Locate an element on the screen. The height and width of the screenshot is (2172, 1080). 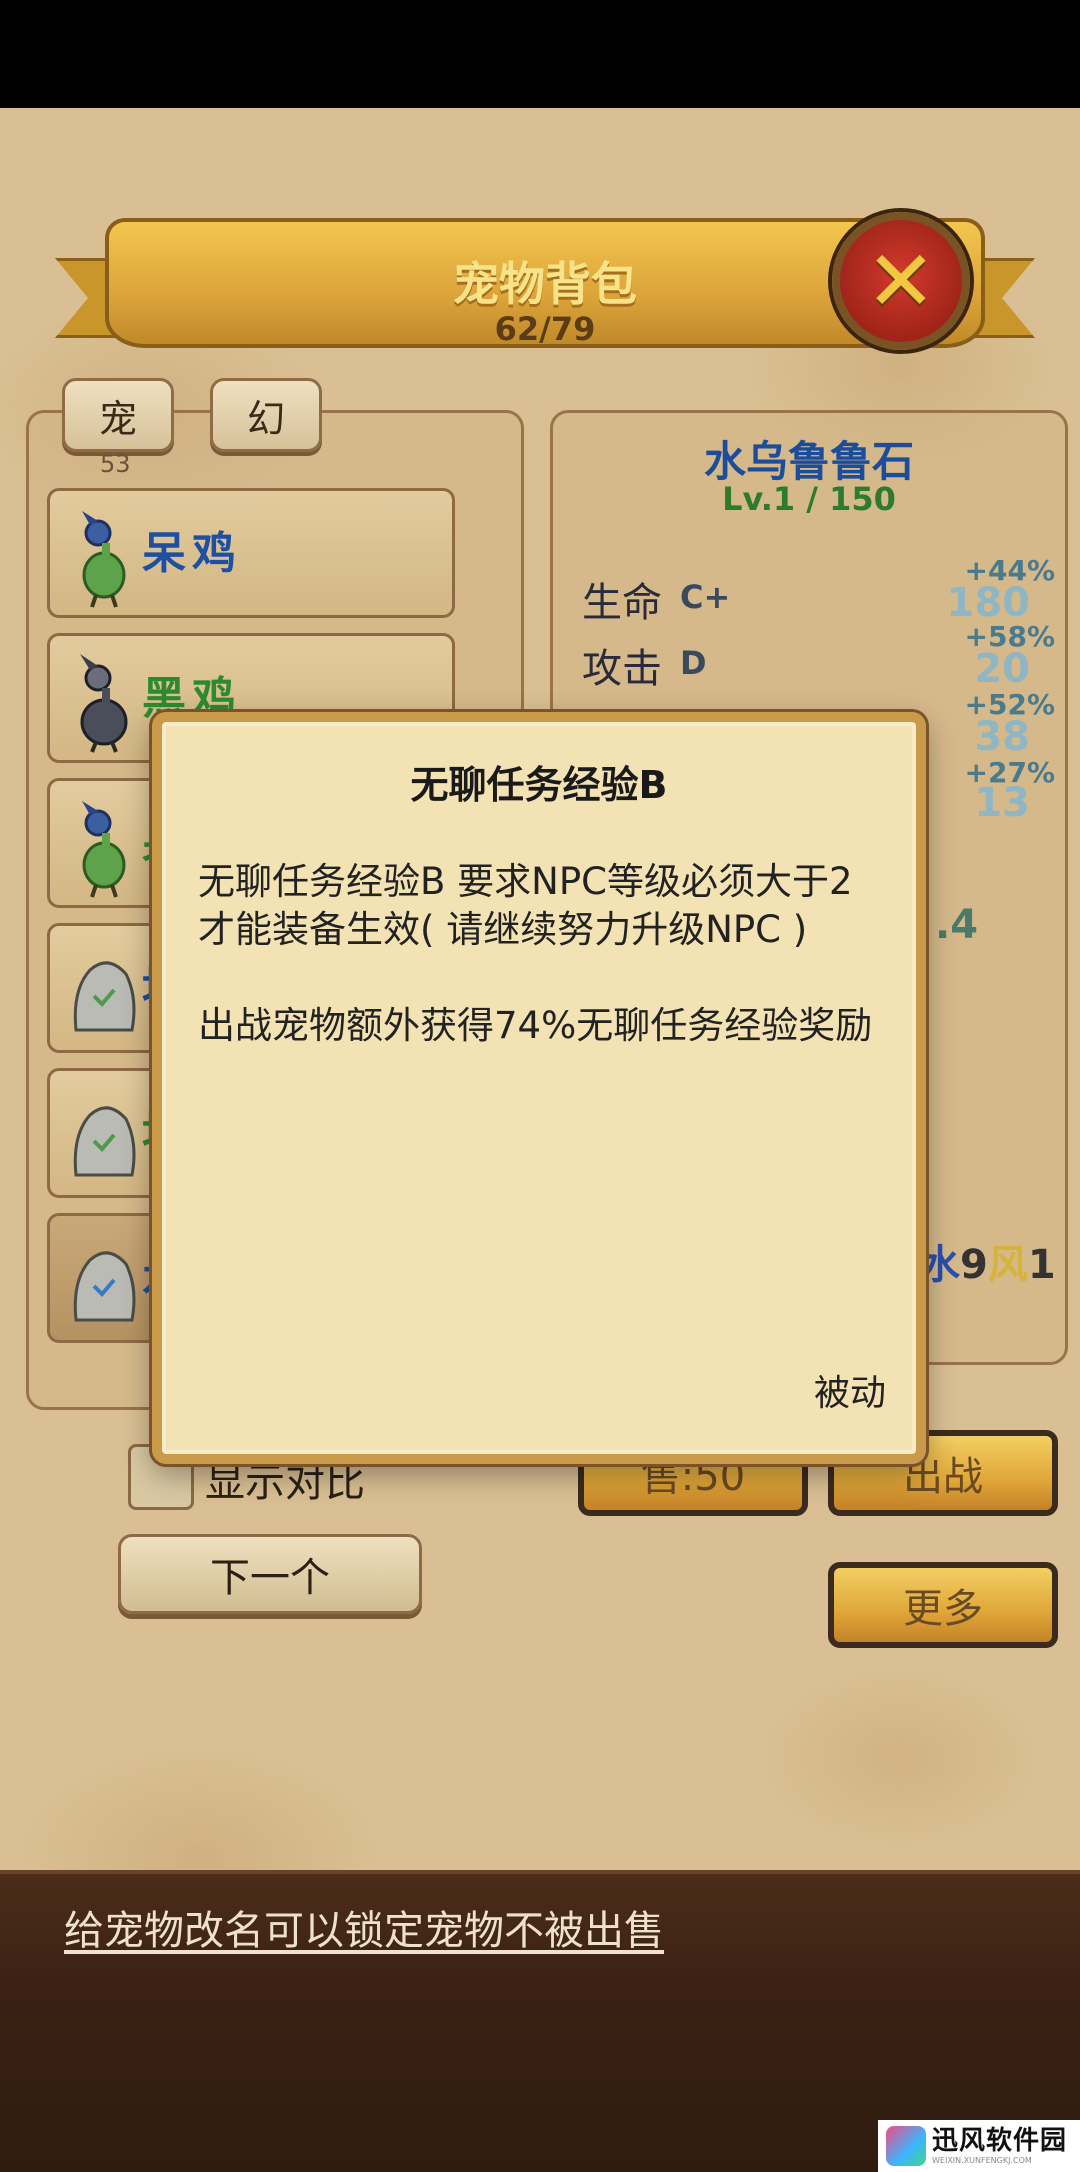
stat-label: 生命 is located at coordinates (622, 603).